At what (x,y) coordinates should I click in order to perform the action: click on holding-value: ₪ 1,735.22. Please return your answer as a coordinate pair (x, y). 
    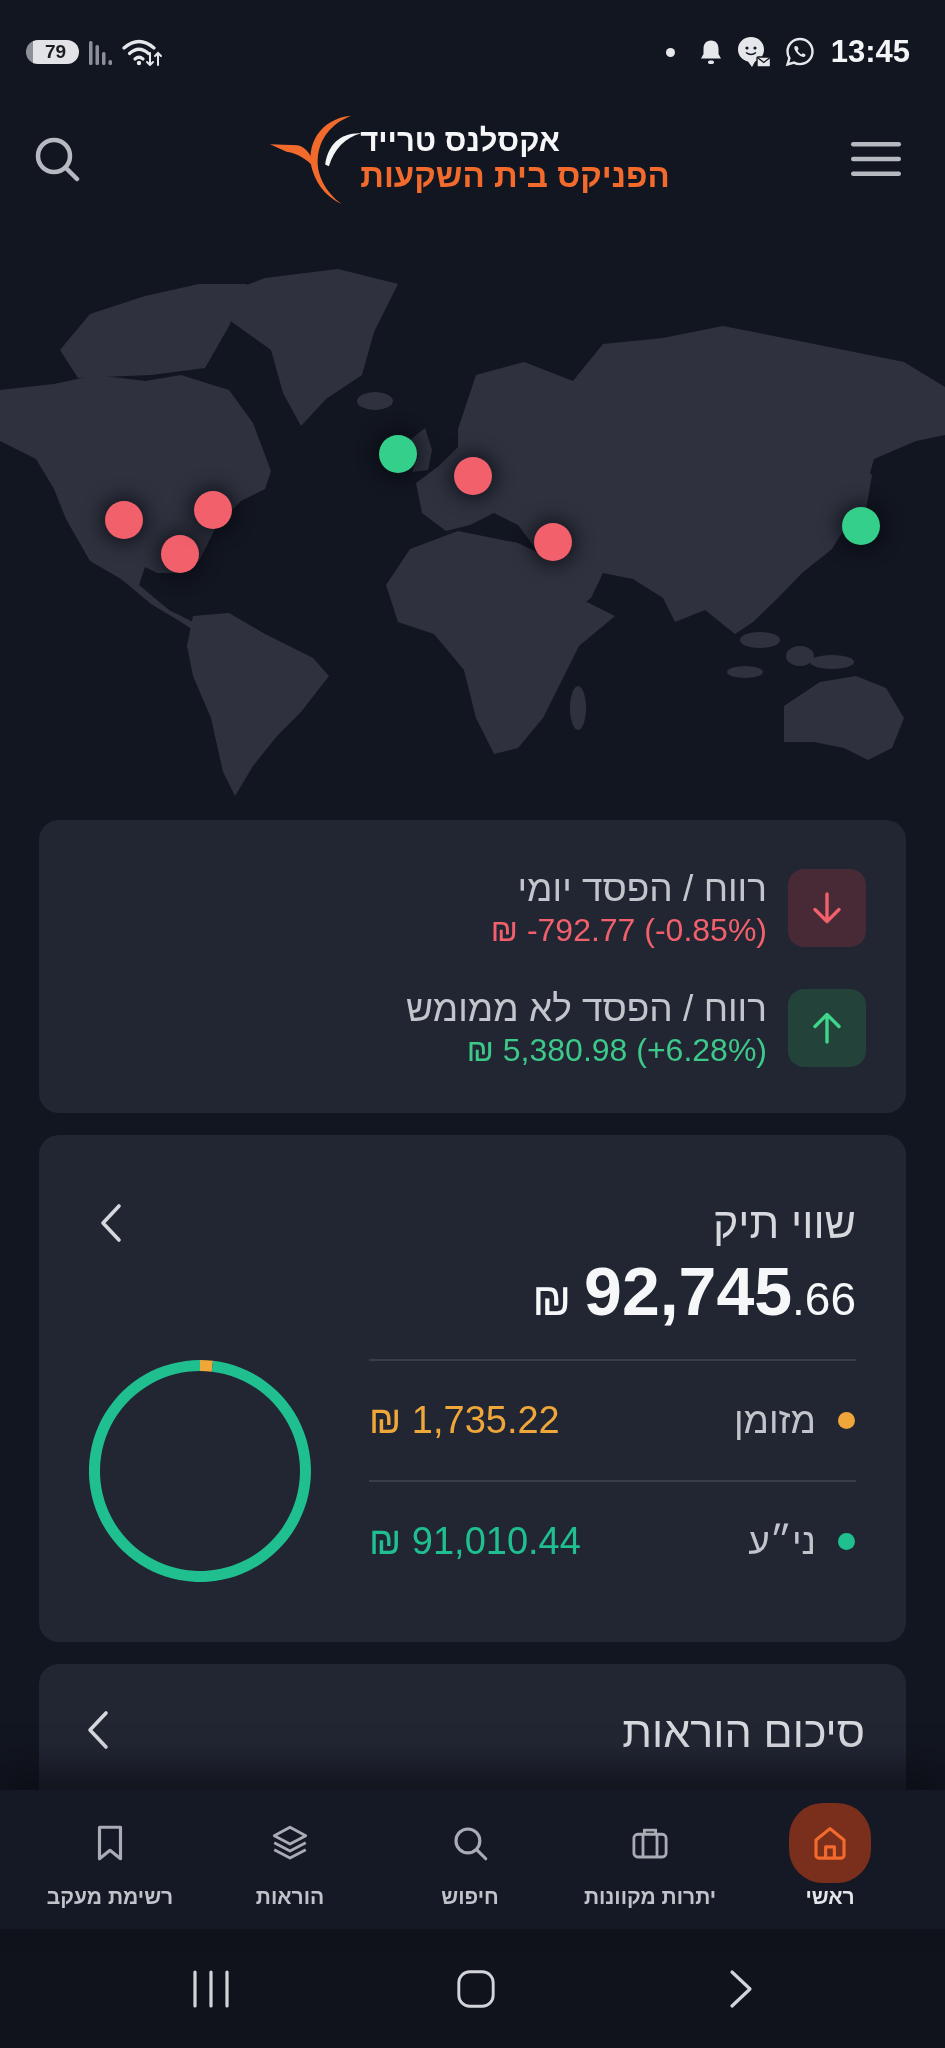
    Looking at the image, I should click on (464, 1420).